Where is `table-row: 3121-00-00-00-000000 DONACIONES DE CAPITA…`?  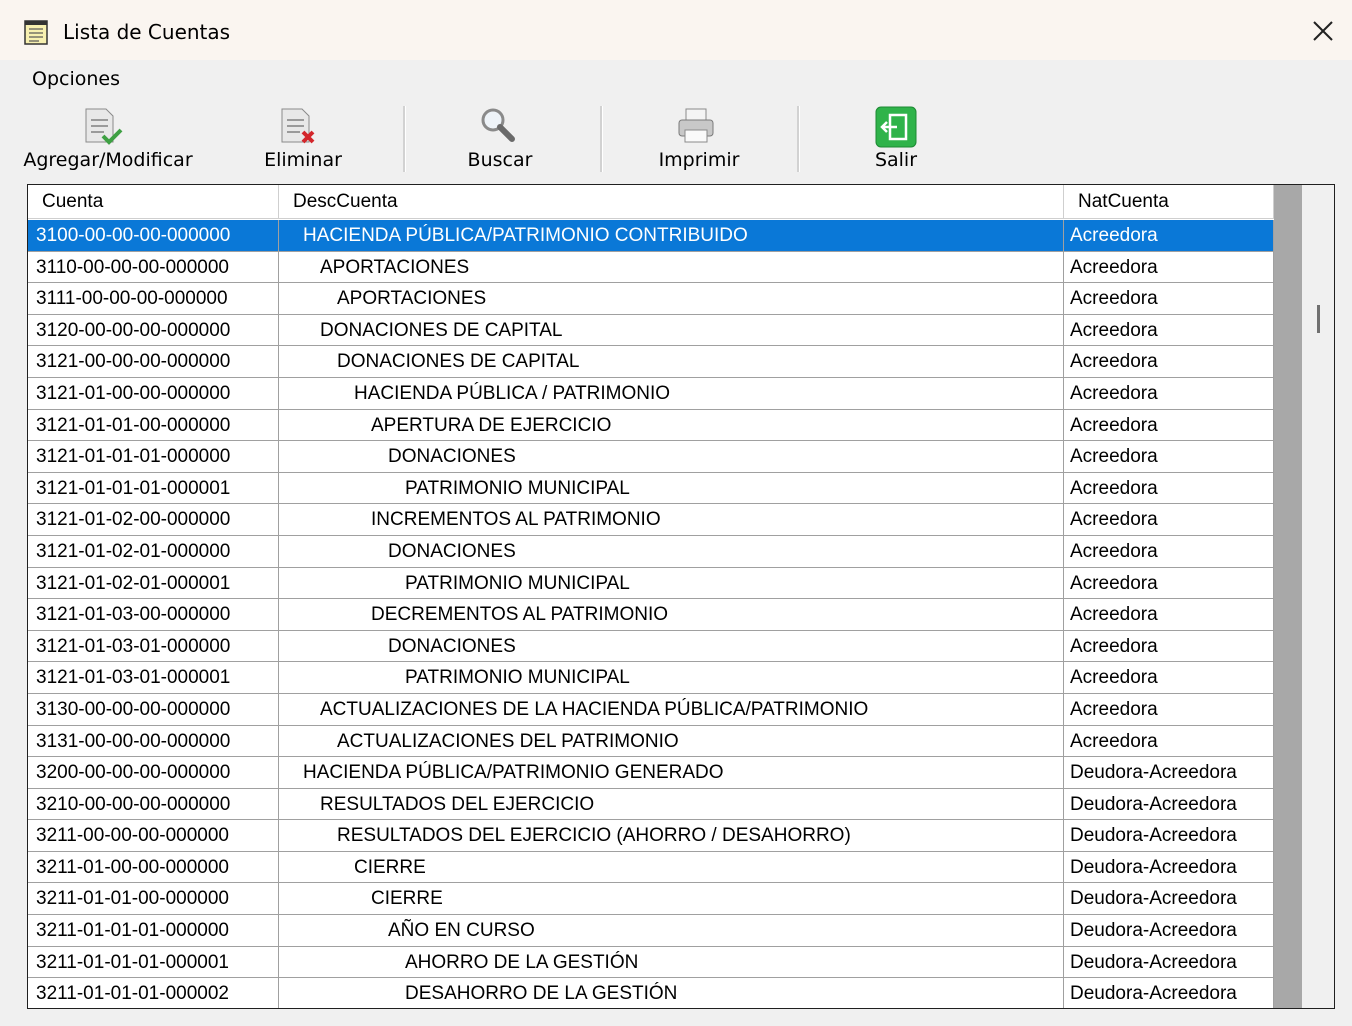
table-row: 3121-00-00-00-000000 DONACIONES DE CAPITA… is located at coordinates (651, 362).